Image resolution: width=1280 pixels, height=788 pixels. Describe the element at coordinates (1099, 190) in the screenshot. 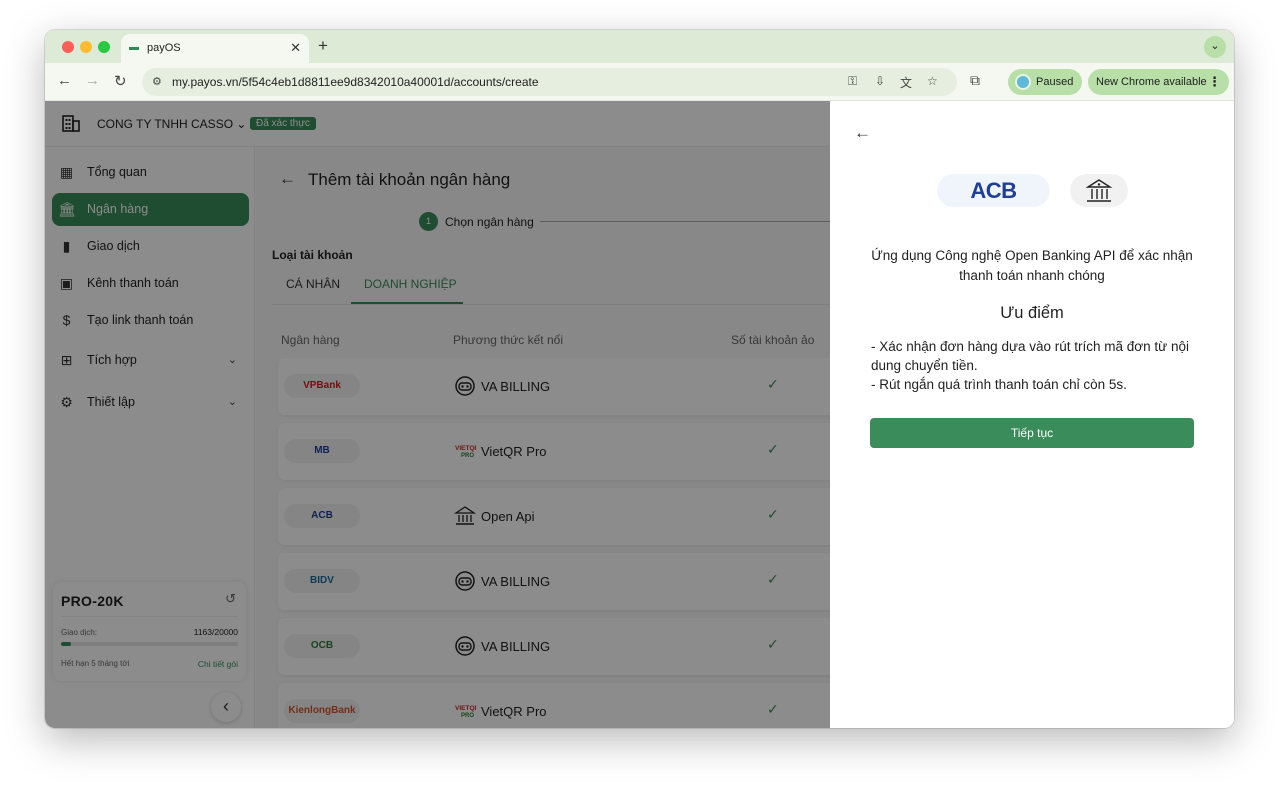

I see `bank-building-icon` at that location.